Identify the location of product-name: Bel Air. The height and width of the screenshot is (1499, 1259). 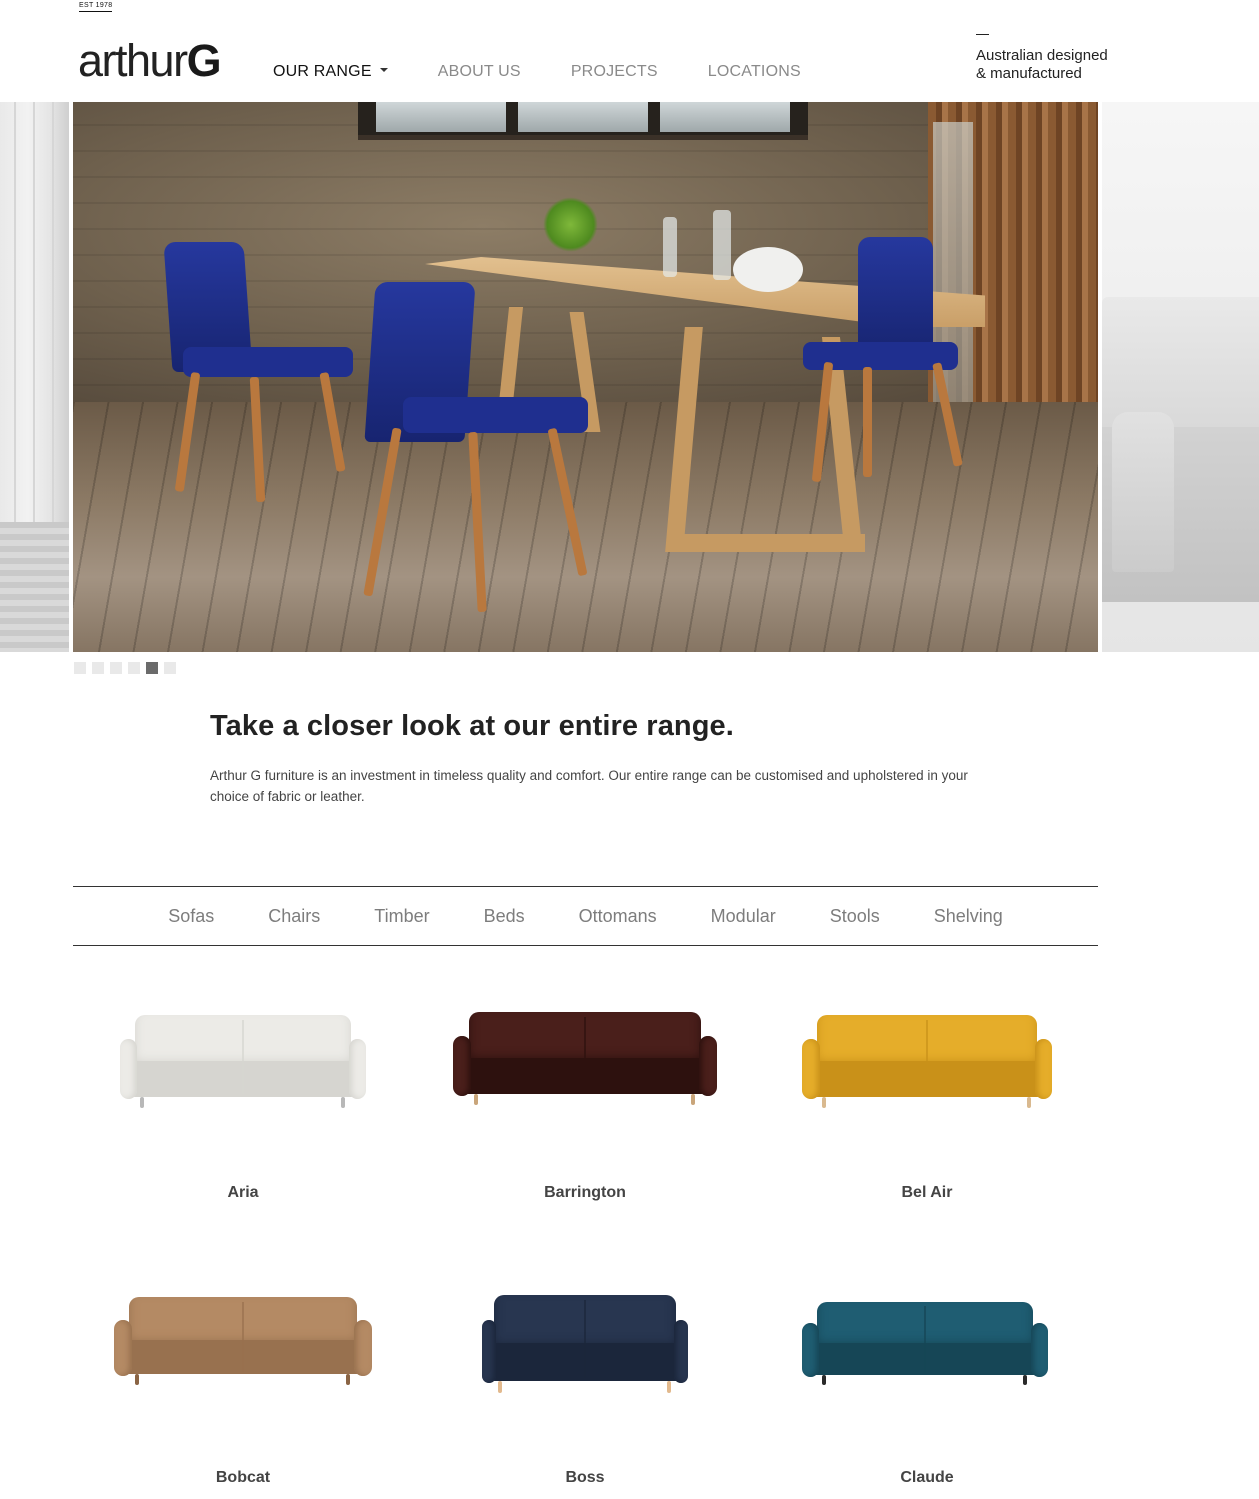
(927, 1192).